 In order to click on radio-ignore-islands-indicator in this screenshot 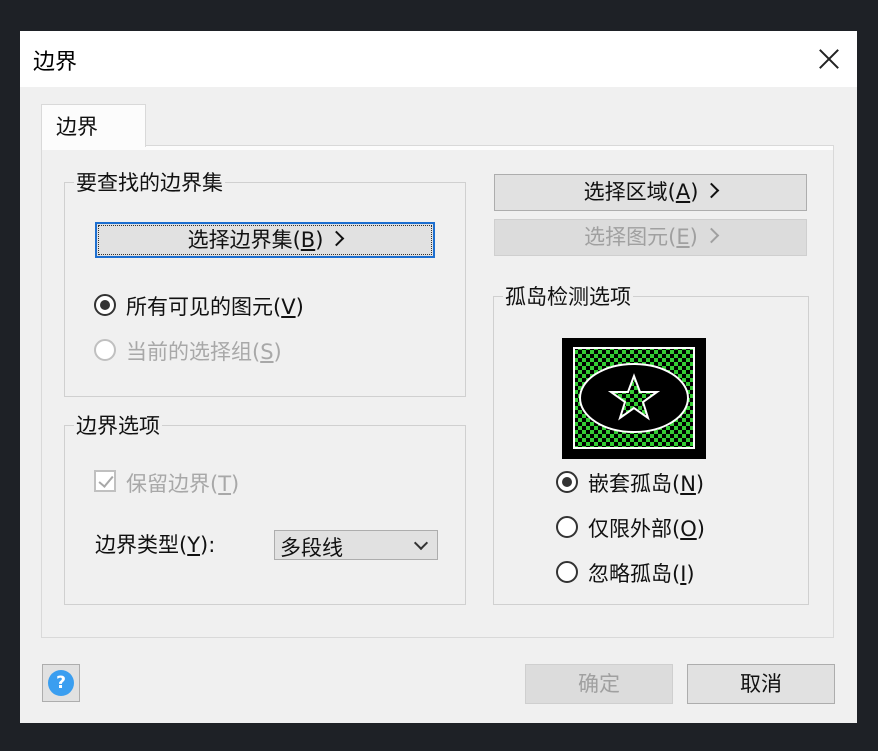, I will do `click(567, 572)`.